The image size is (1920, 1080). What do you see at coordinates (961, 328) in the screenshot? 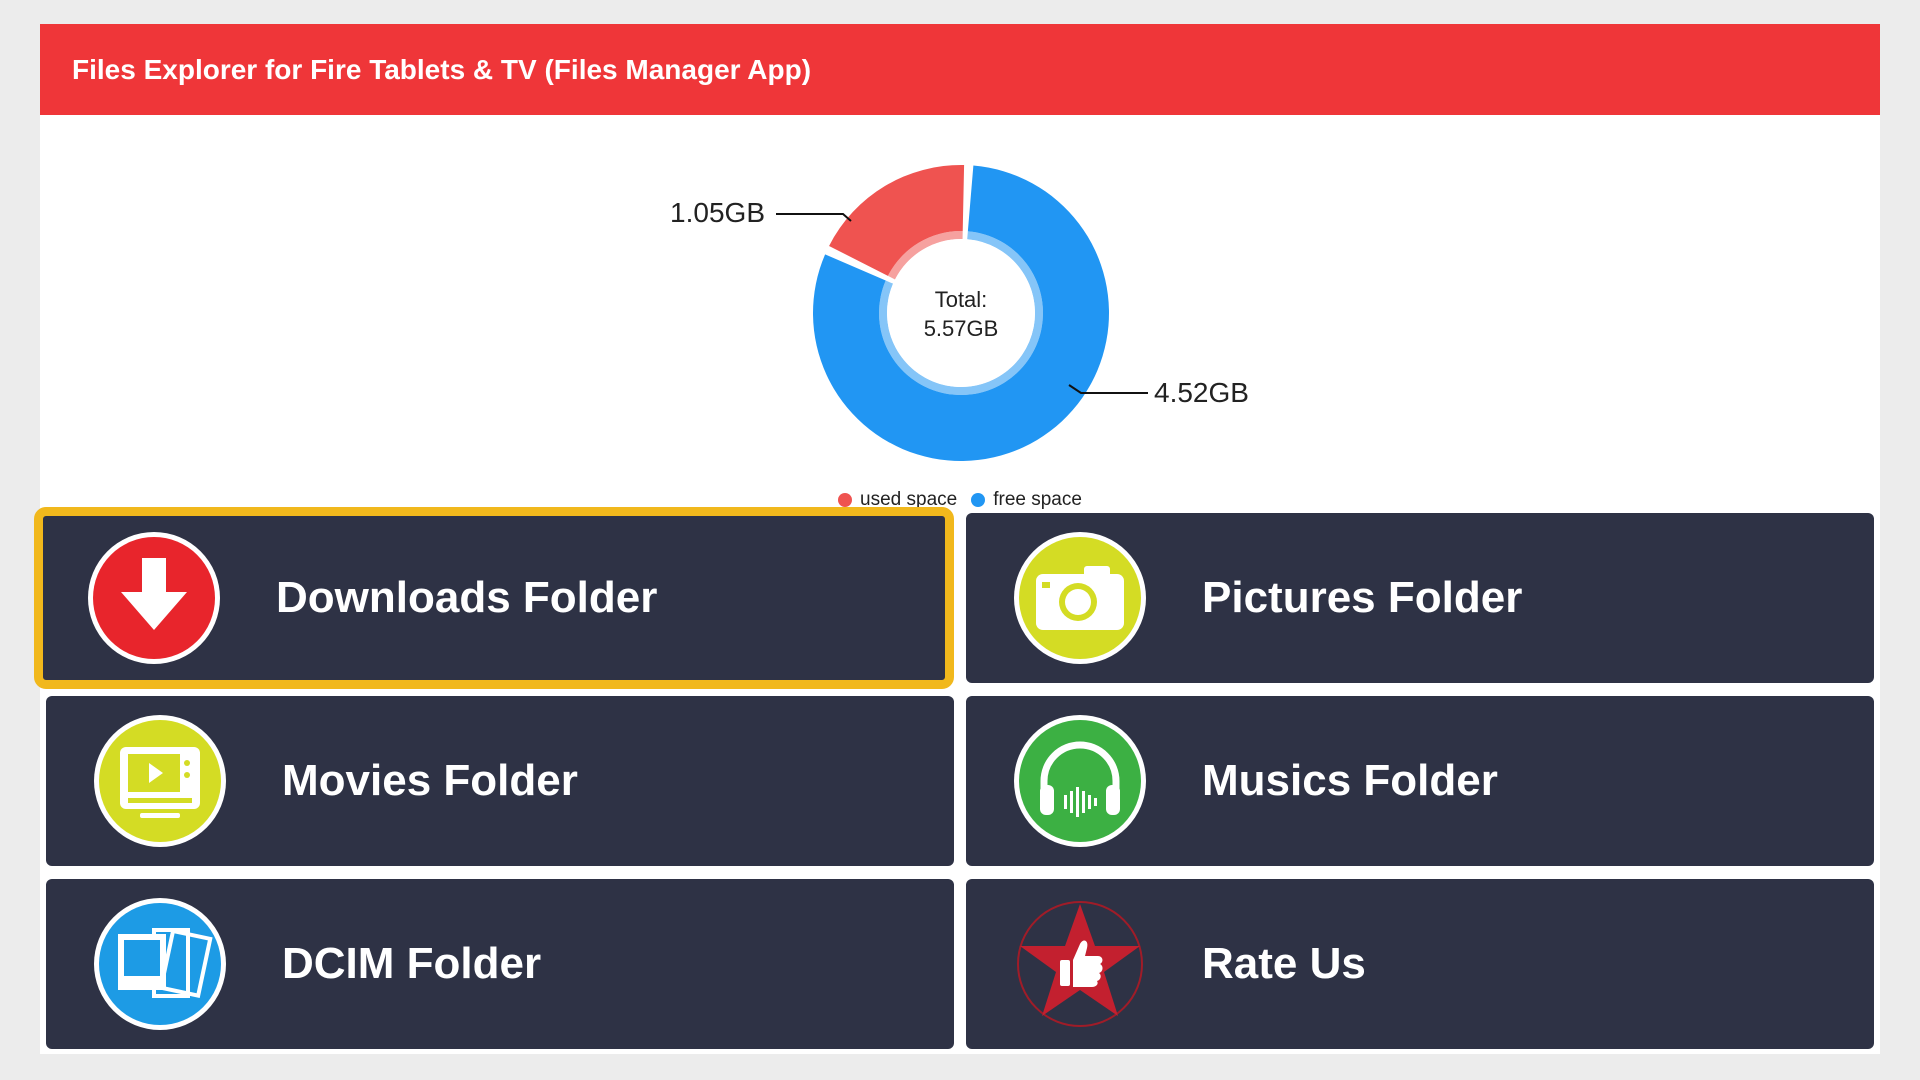
I see `center-label-value: 5.57GB` at bounding box center [961, 328].